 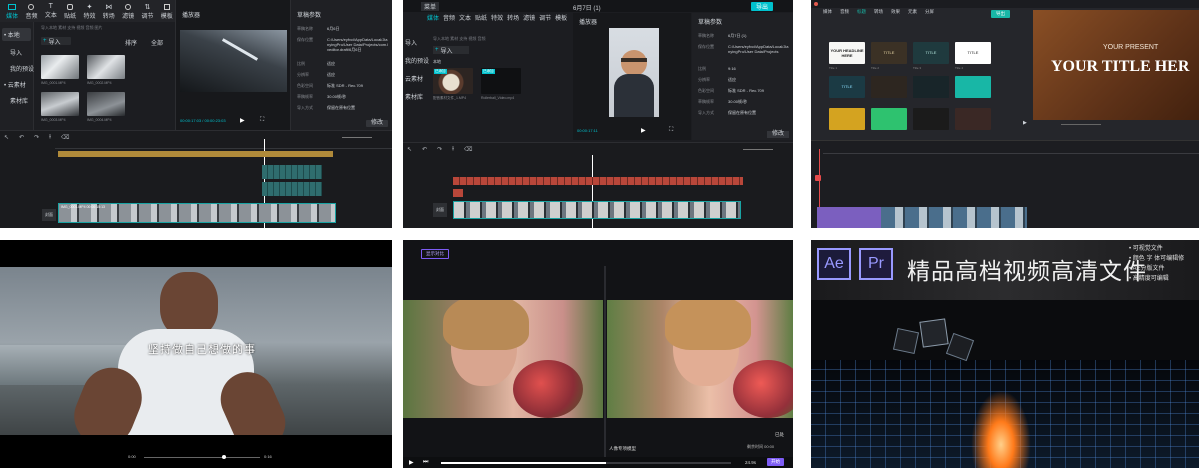 What do you see at coordinates (465, 17) in the screenshot?
I see `toolbar-item-text: 文本` at bounding box center [465, 17].